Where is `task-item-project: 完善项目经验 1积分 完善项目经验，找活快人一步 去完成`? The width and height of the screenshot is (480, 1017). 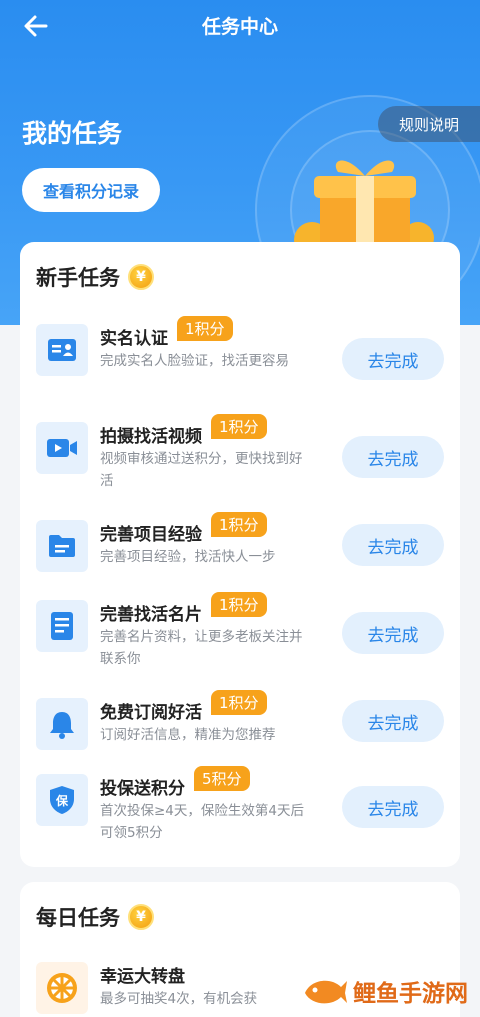
task-item-project: 完善项目经验 1积分 完善项目经验，找活快人一步 去完成 is located at coordinates (240, 556).